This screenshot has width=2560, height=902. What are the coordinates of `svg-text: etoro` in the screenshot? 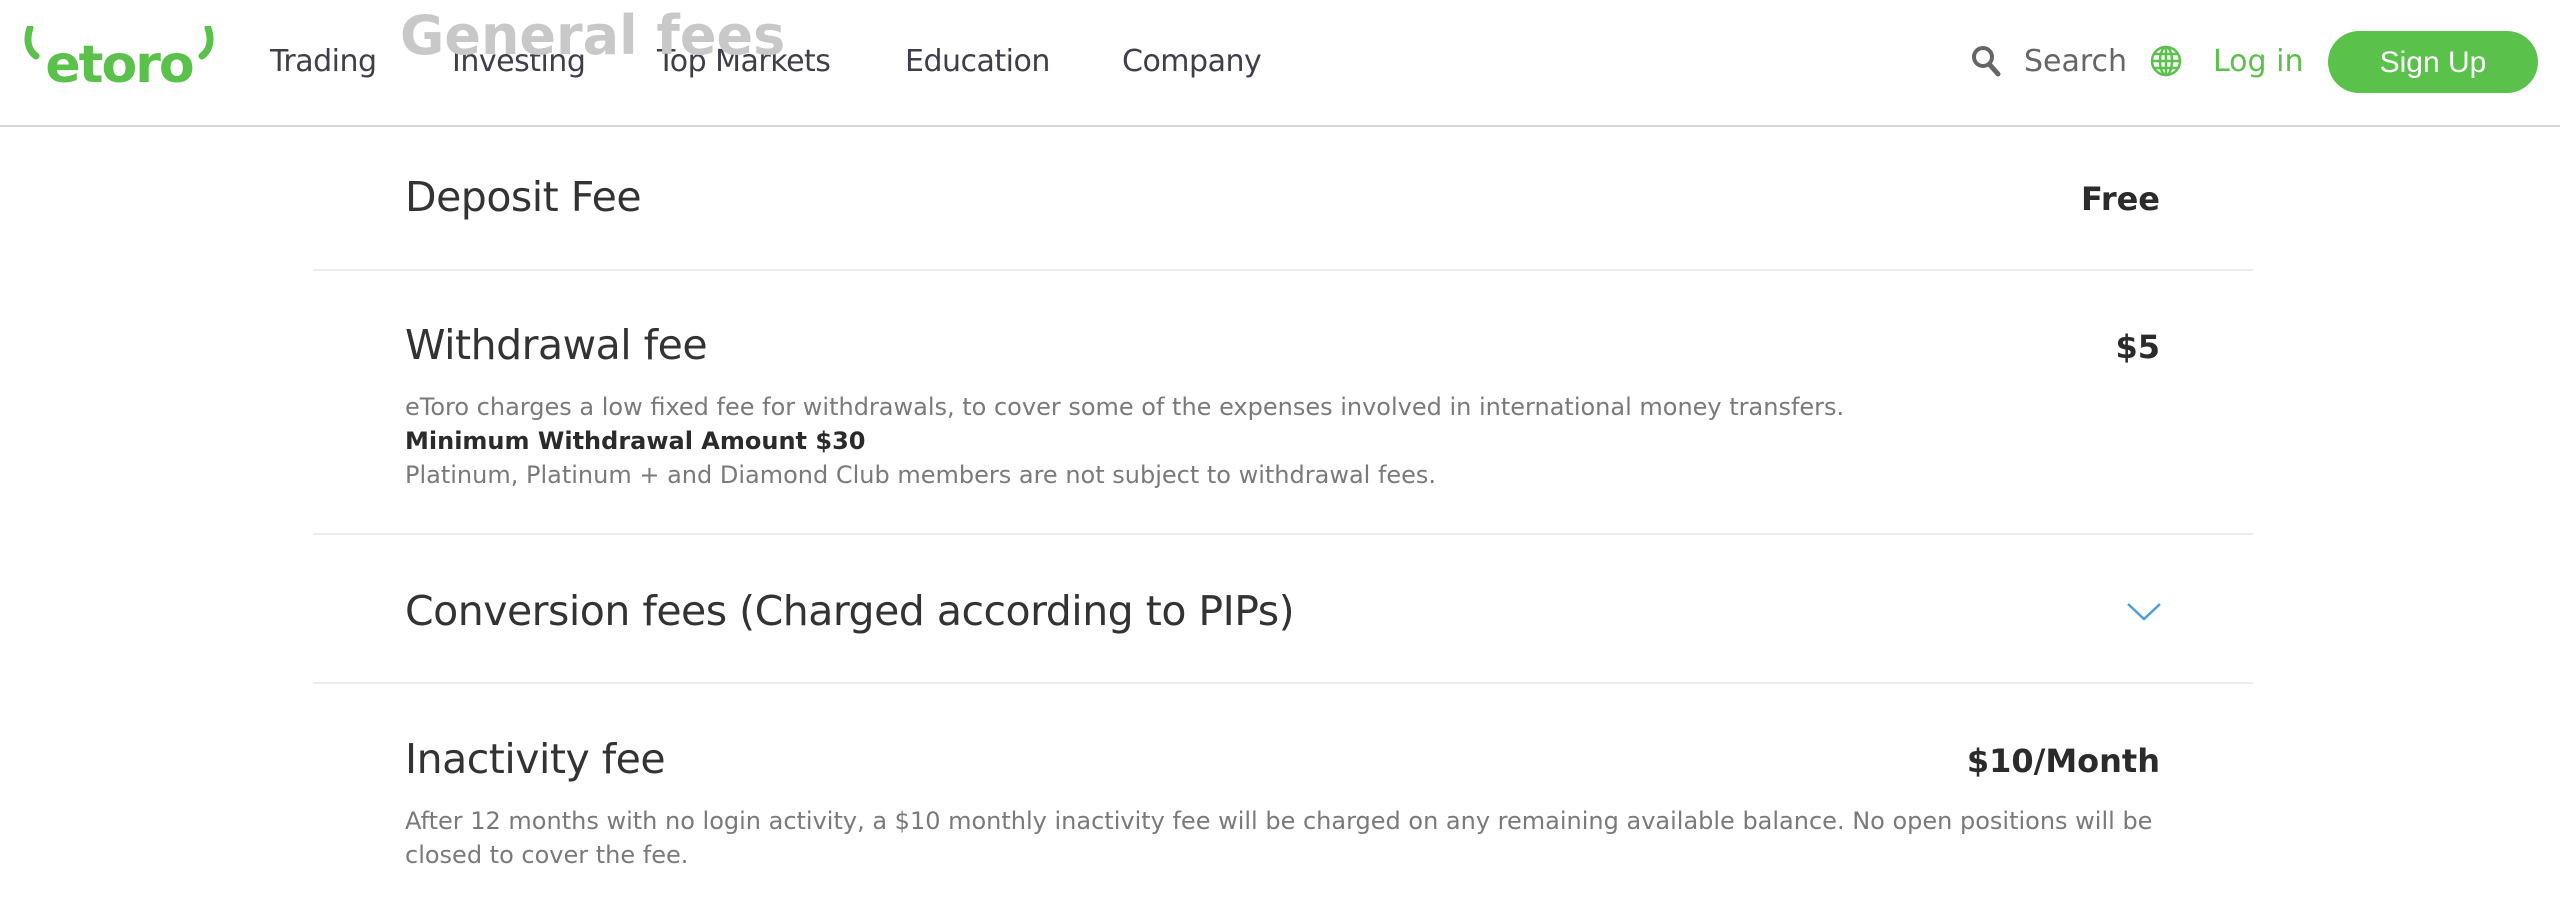 It's located at (118, 61).